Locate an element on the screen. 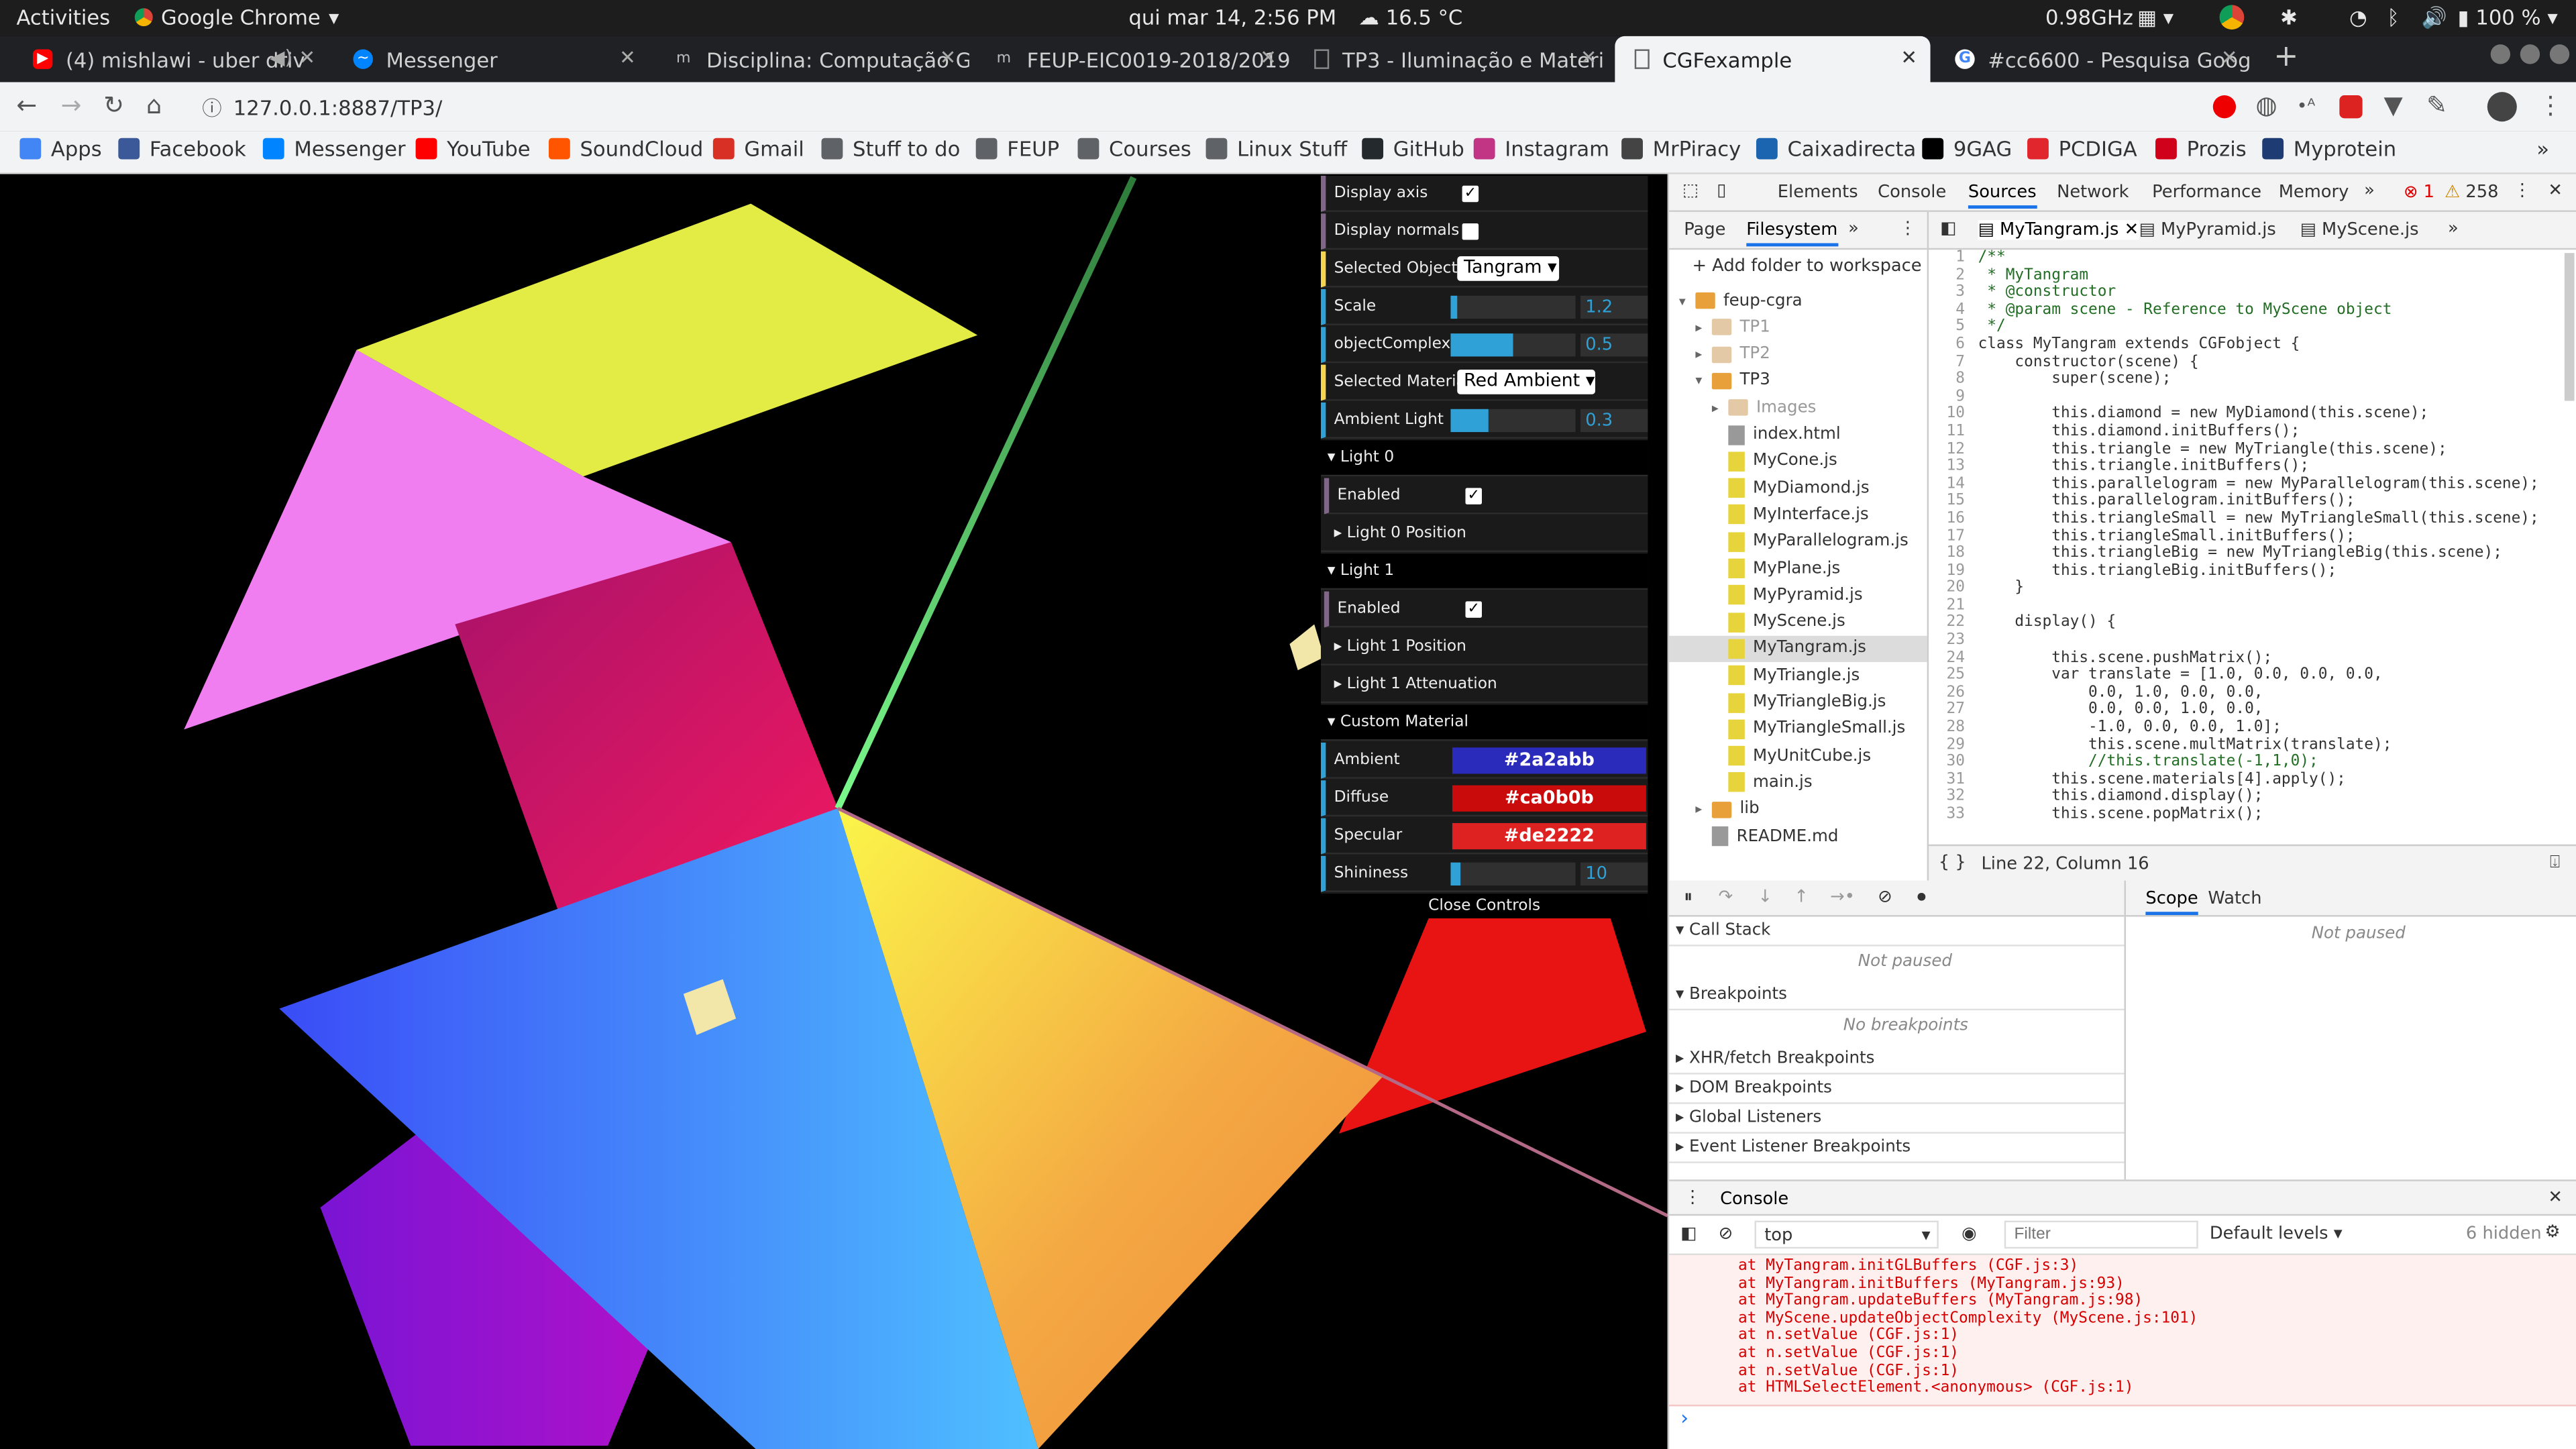 This screenshot has width=2576, height=1449. maximize-button is located at coordinates (2530, 54).